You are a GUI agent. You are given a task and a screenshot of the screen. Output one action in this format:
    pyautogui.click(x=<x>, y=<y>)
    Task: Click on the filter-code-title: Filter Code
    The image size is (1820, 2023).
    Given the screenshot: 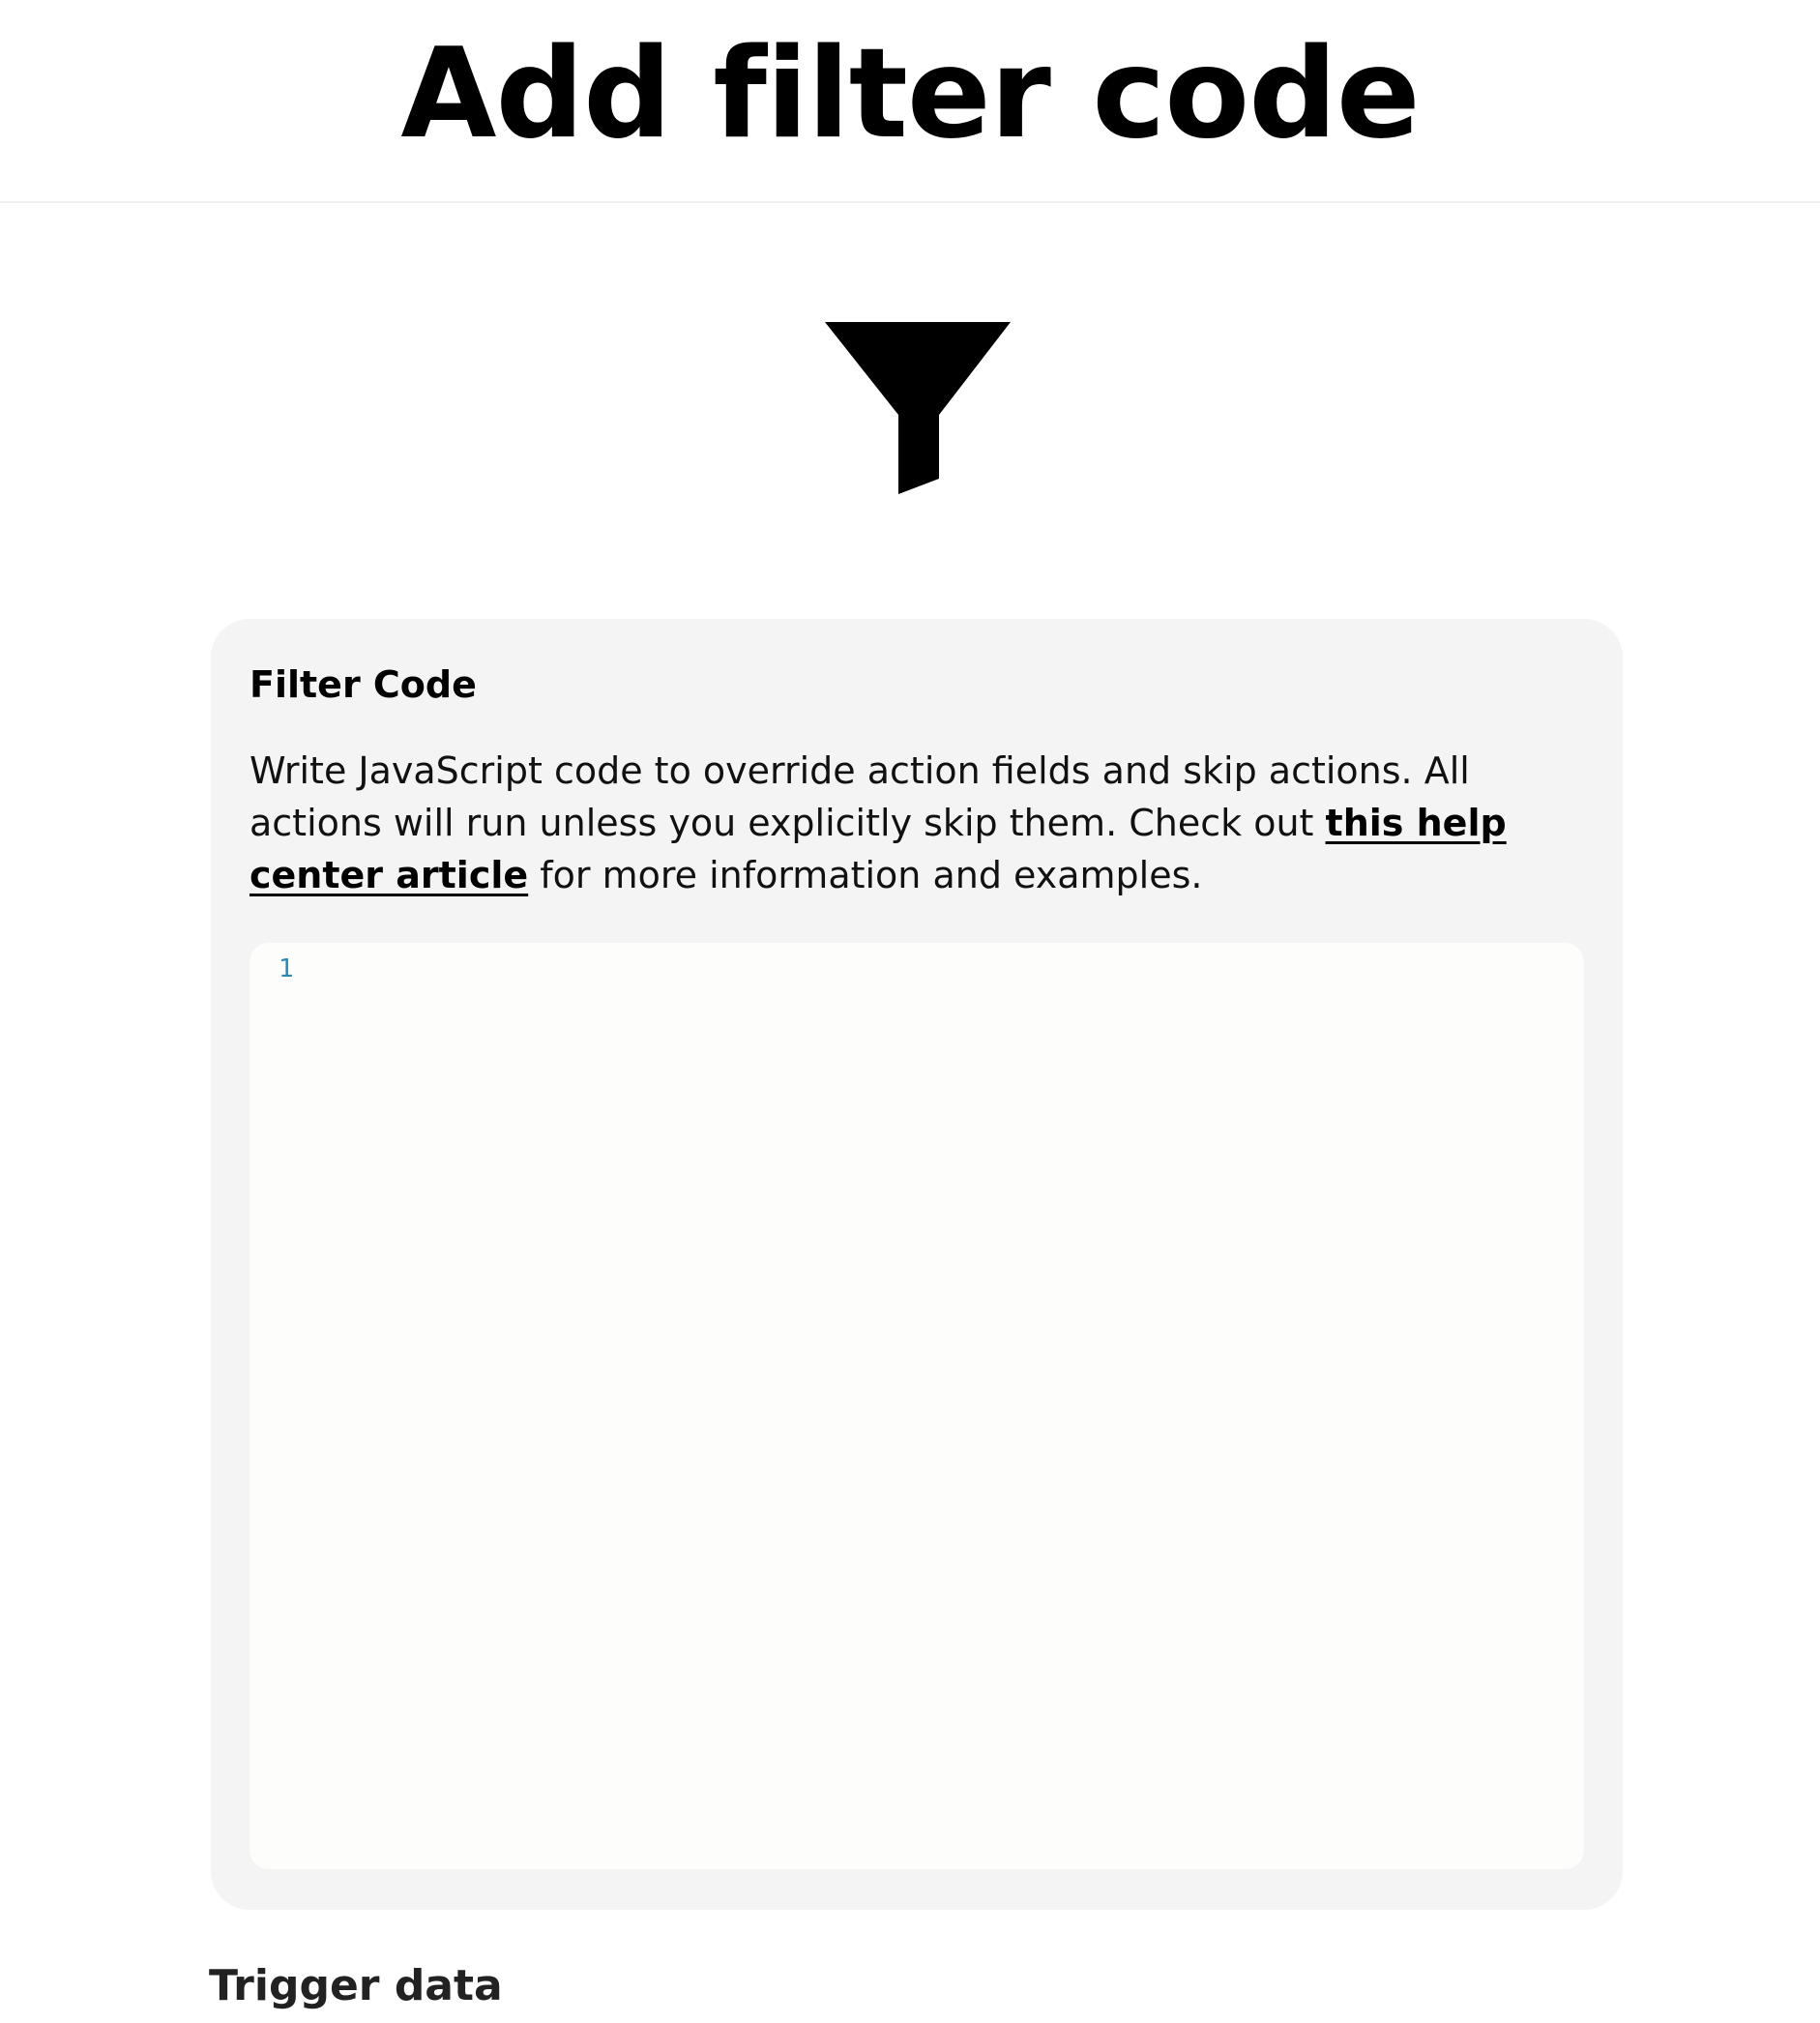 What is the action you would take?
    pyautogui.click(x=364, y=684)
    